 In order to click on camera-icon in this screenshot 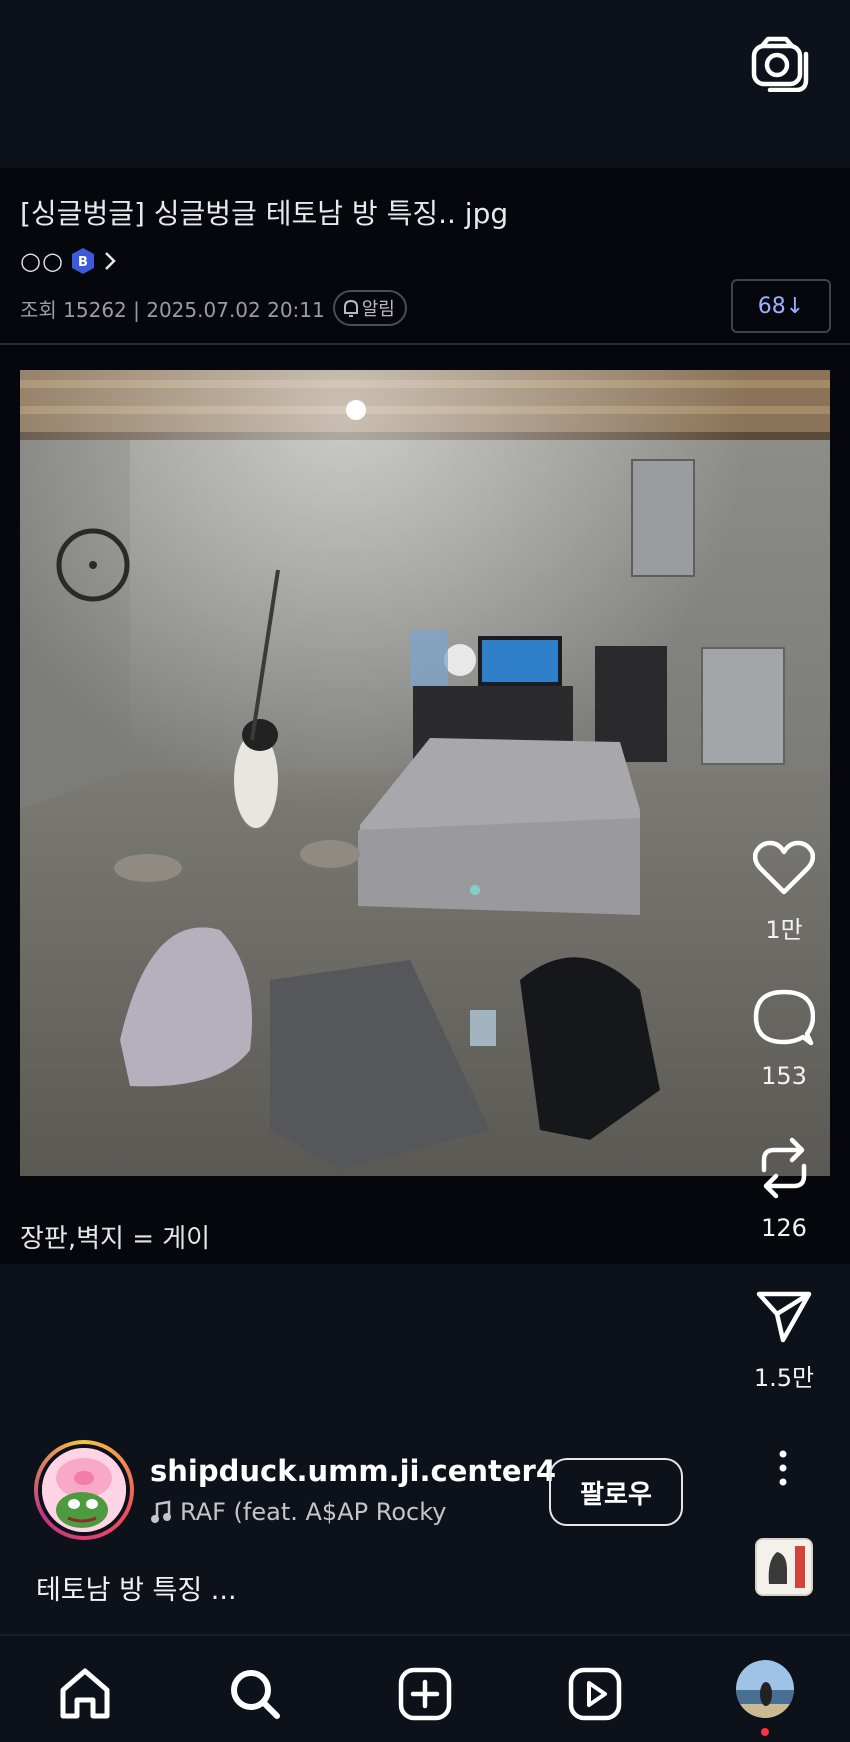, I will do `click(780, 64)`.